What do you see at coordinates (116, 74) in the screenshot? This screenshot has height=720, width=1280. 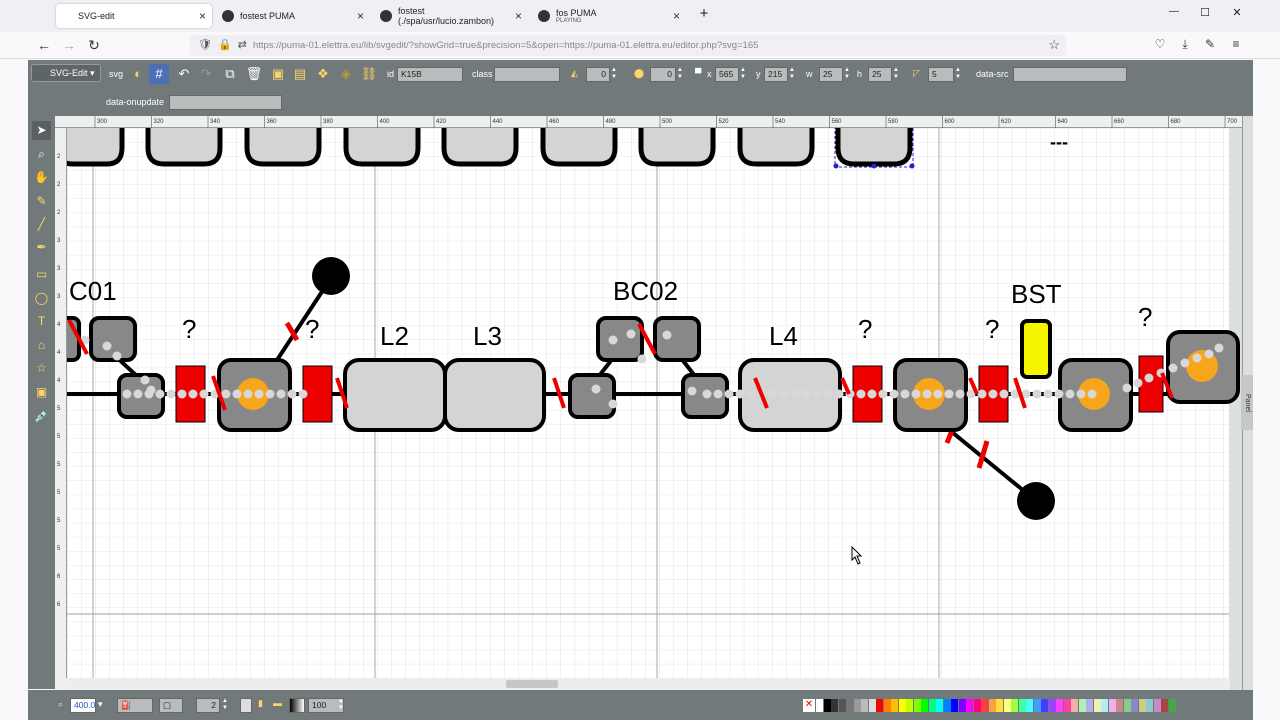 I see `source-icon: svg` at bounding box center [116, 74].